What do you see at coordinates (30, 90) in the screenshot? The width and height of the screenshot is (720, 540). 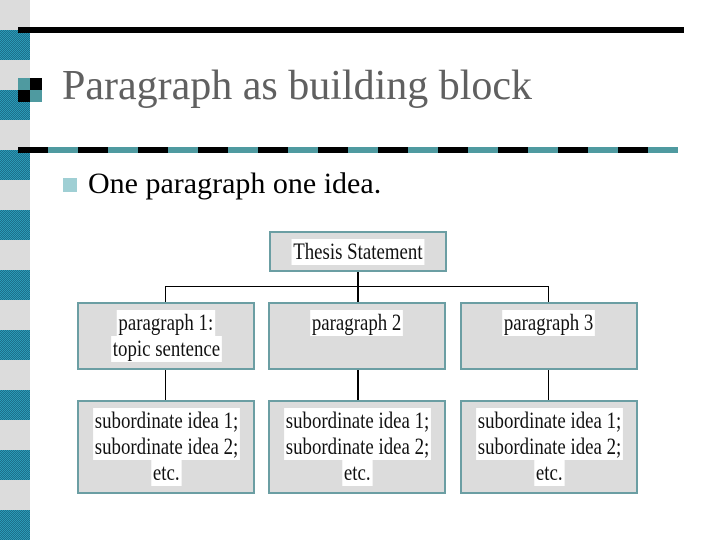 I see `title-bullet-icon` at bounding box center [30, 90].